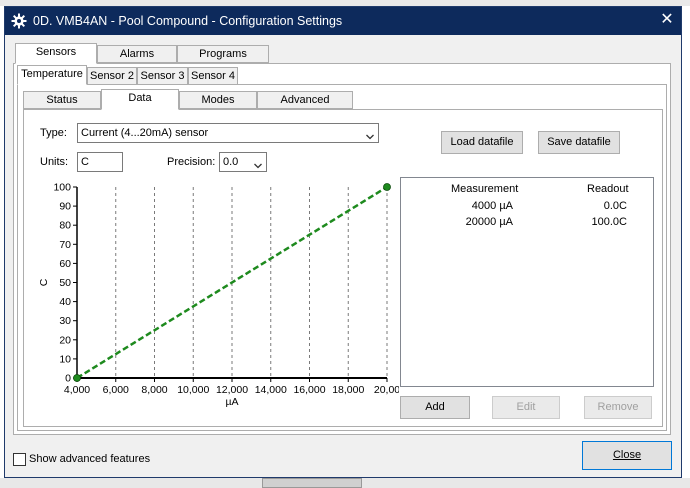 The image size is (690, 488). Describe the element at coordinates (65, 283) in the screenshot. I see `y-tick-label: 50` at that location.